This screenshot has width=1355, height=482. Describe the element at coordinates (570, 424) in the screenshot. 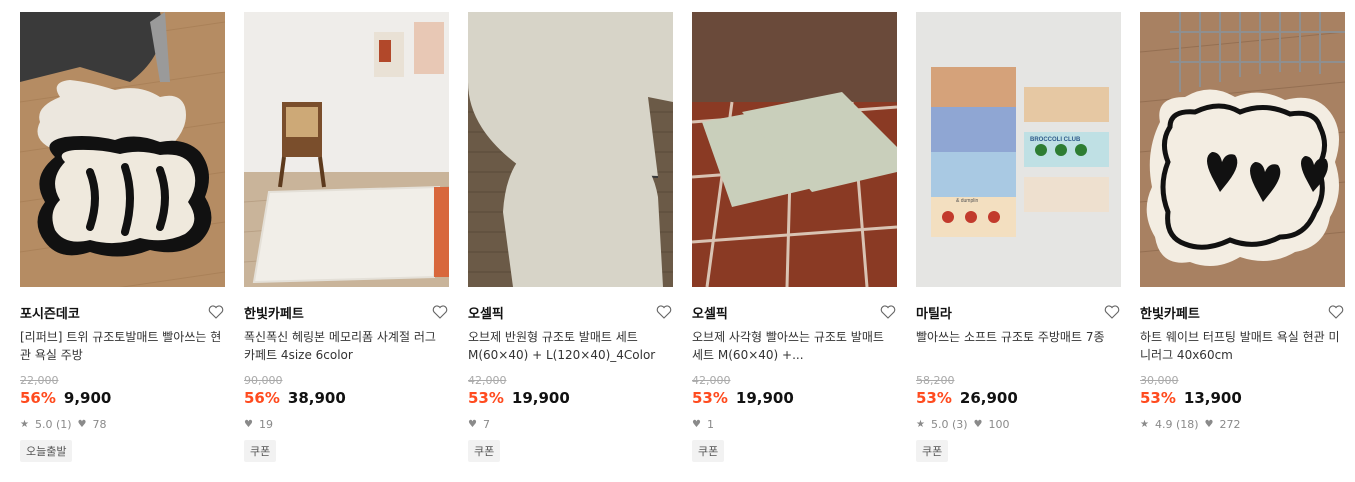

I see `product-meta: ♥ 7` at that location.